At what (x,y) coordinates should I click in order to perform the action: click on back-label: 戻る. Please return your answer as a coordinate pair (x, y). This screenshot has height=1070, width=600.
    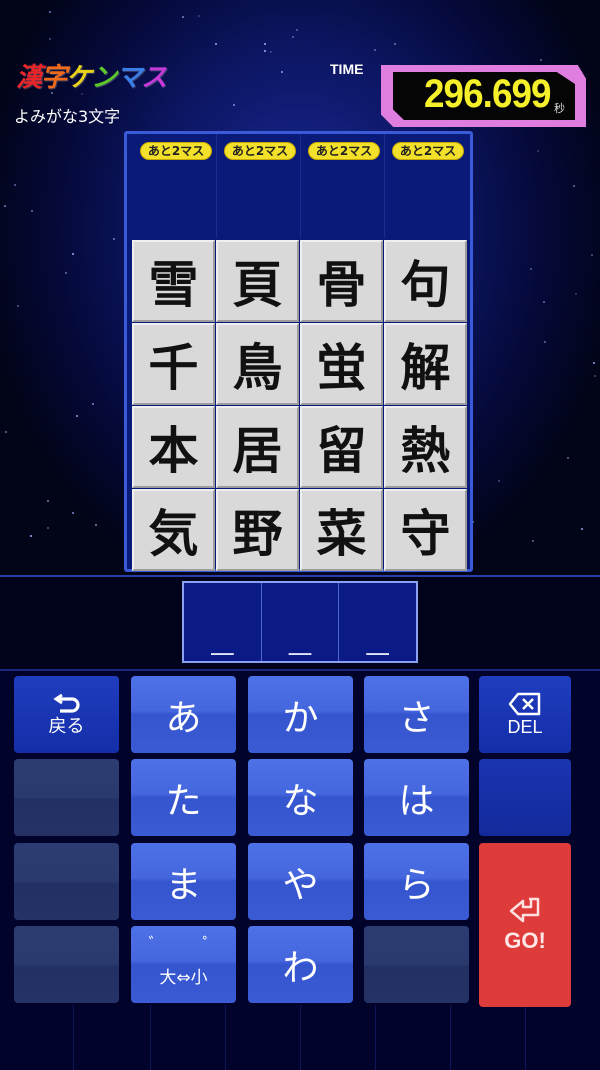
    Looking at the image, I should click on (66, 726).